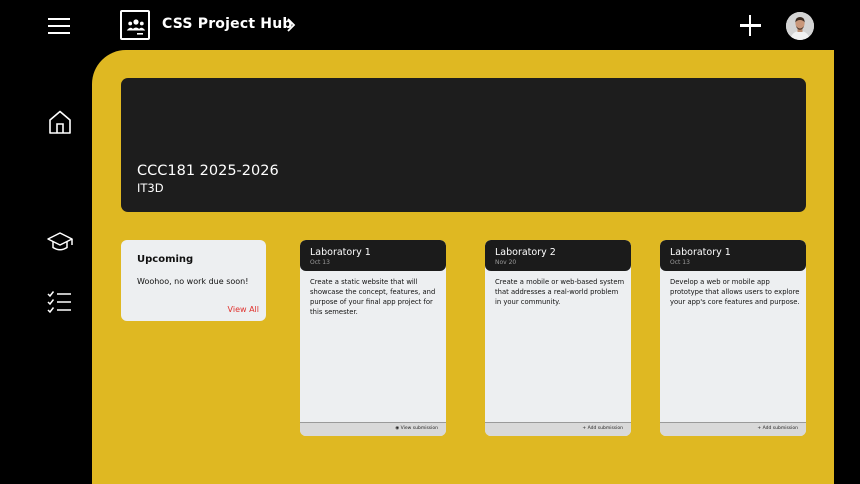  What do you see at coordinates (506, 262) in the screenshot?
I see `assignment-date: Nov 20` at bounding box center [506, 262].